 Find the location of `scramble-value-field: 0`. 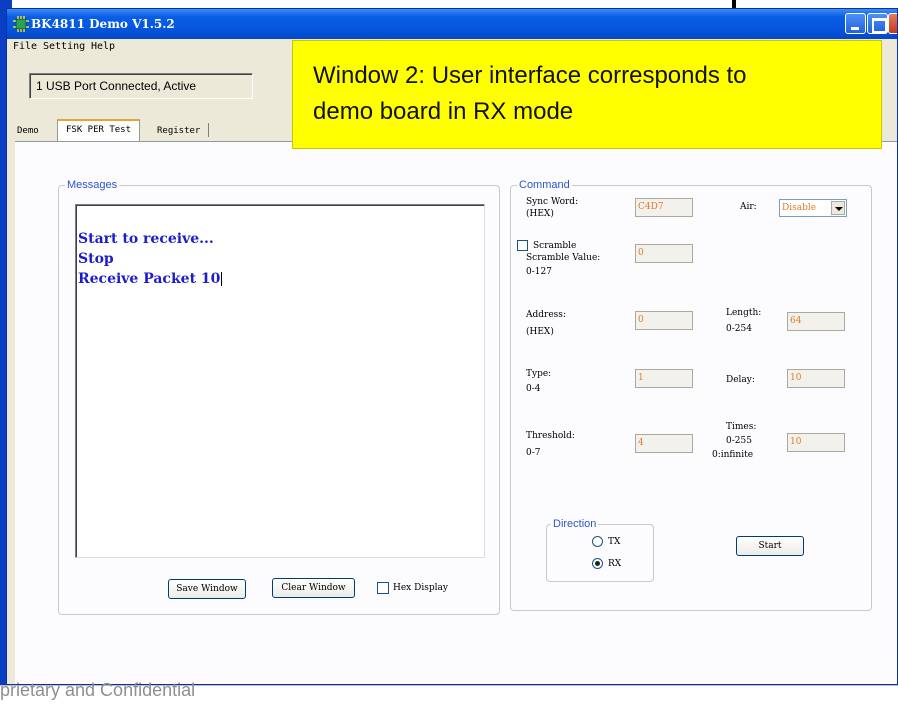

scramble-value-field: 0 is located at coordinates (664, 253).